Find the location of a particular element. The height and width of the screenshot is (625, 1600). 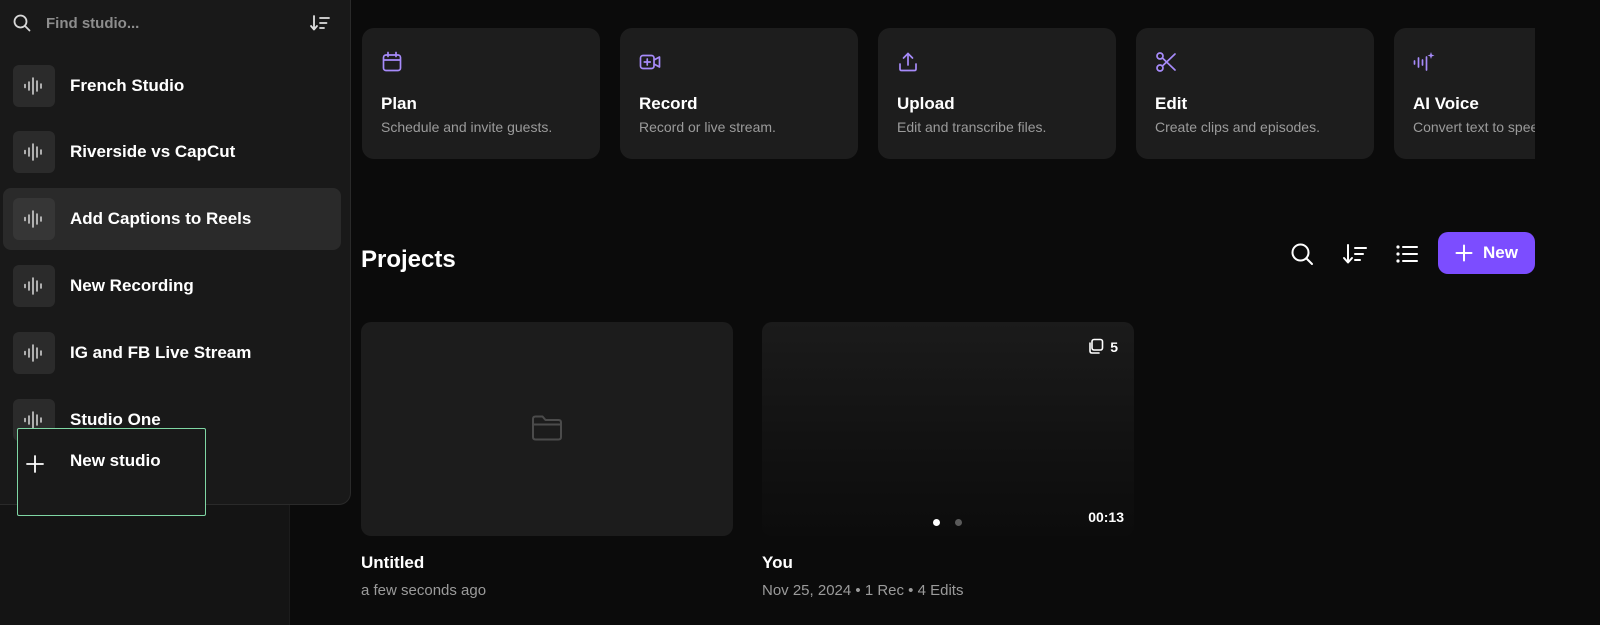

studio-item-label: French Studio is located at coordinates (127, 85).